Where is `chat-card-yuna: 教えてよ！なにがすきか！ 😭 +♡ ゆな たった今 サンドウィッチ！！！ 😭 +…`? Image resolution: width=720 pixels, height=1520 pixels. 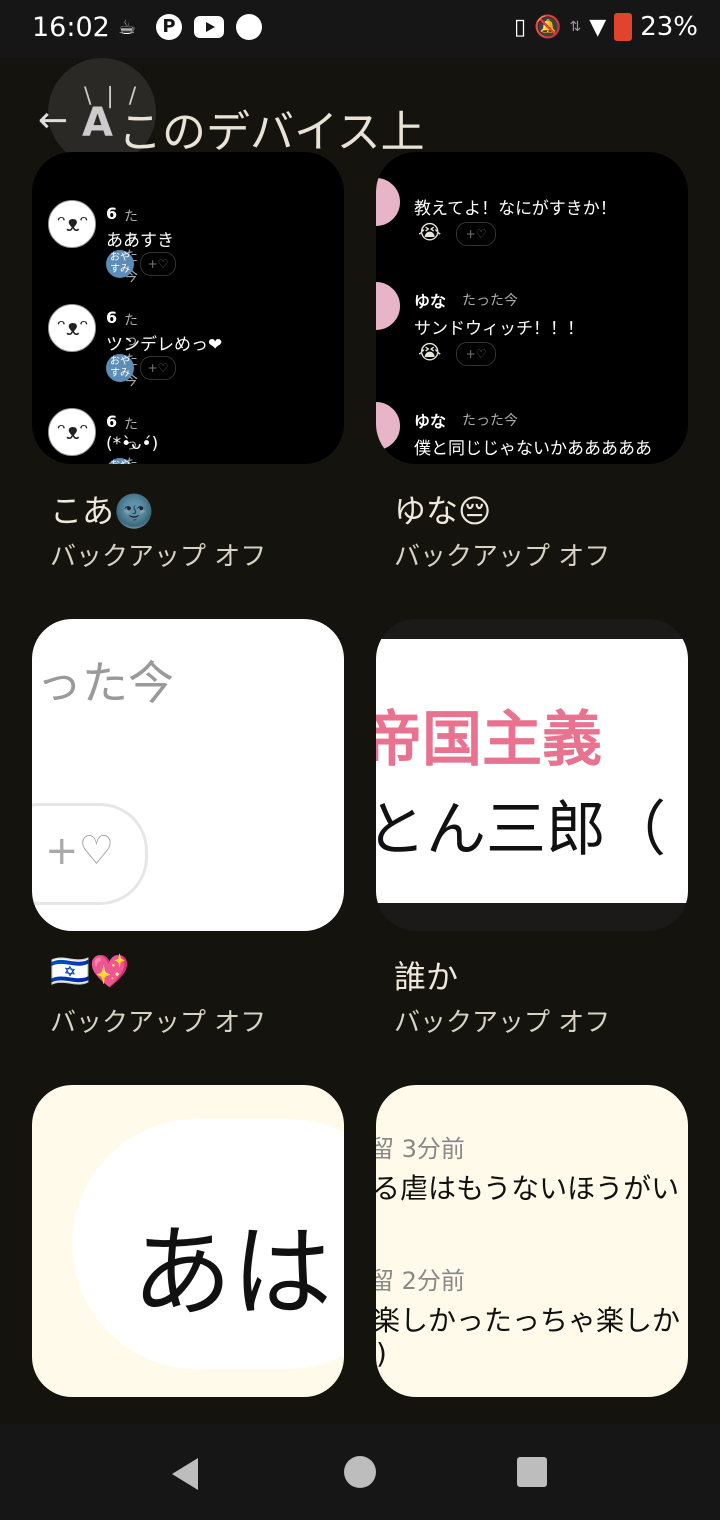 chat-card-yuna: 教えてよ！なにがすきか！ 😭 +♡ ゆな たった今 サンドウィッチ！！！ 😭 +… is located at coordinates (532, 308).